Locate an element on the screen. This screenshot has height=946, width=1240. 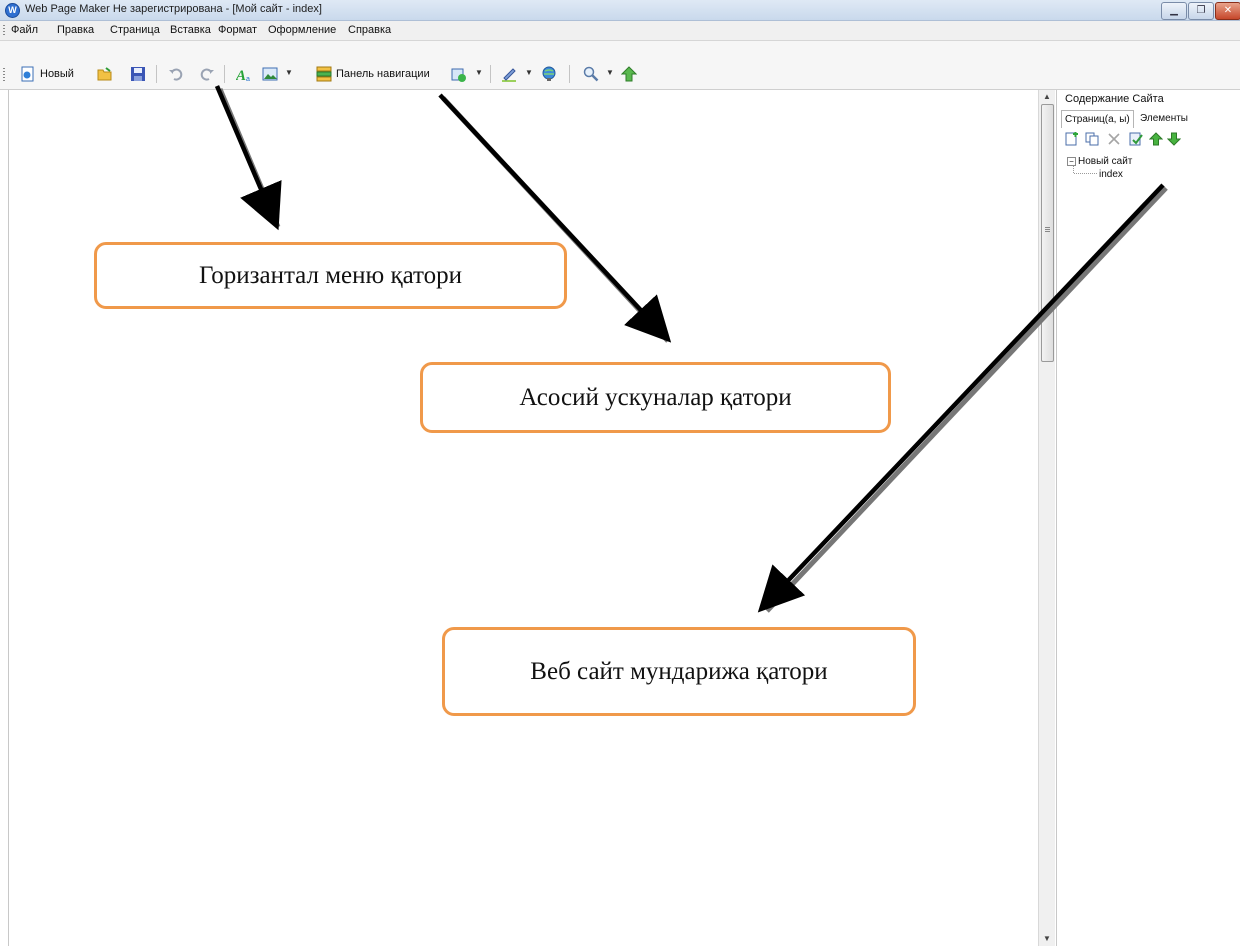
callout-toolbar: Асосий ускуналар қатори is located at coordinates (655, 397).